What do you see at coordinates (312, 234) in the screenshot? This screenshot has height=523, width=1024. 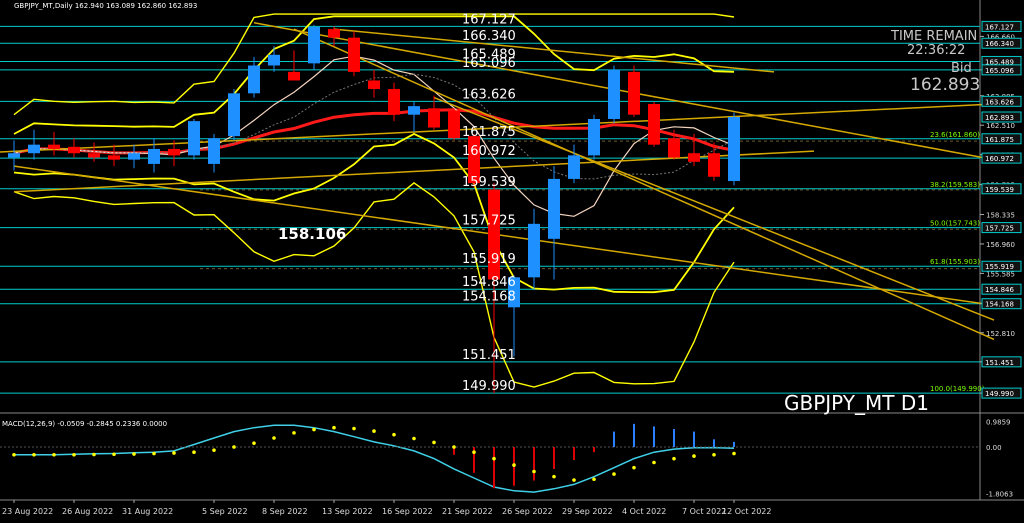 I see `highlight-level-label: 158.106` at bounding box center [312, 234].